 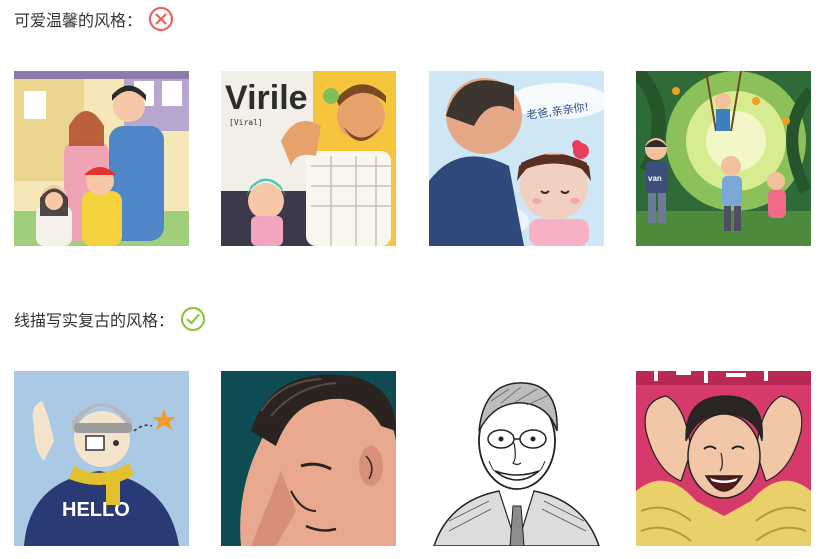 I want to click on virile-poster-illustration: Virile [Viral], so click(x=308, y=158).